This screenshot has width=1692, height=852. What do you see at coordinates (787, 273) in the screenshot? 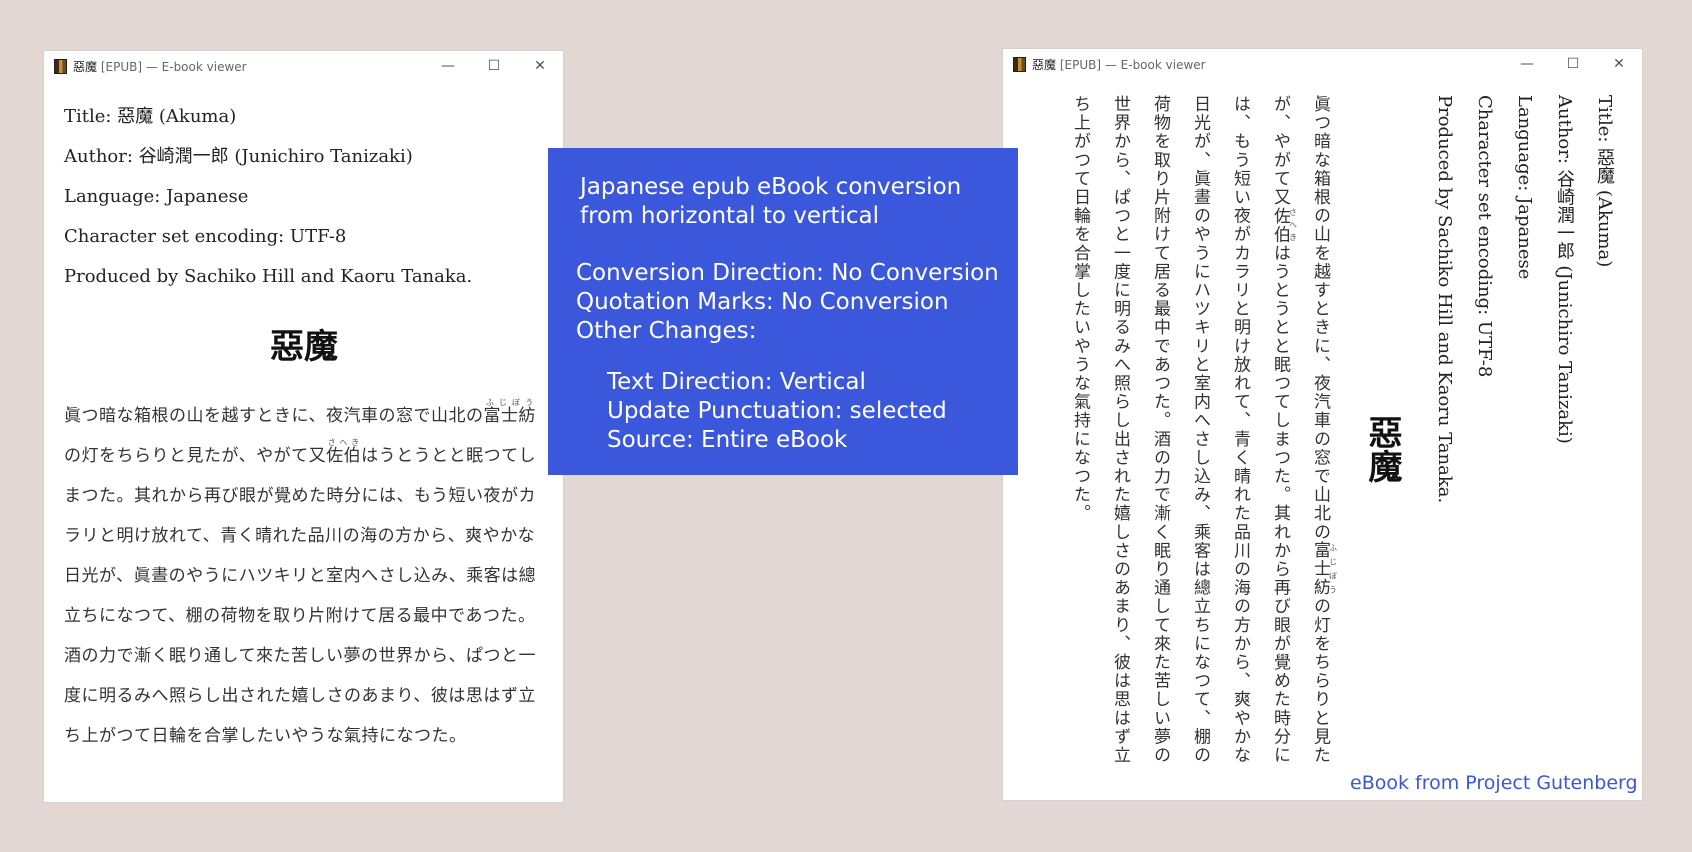
I see `conversion-direction: Conversion Direction: No Conversion` at bounding box center [787, 273].